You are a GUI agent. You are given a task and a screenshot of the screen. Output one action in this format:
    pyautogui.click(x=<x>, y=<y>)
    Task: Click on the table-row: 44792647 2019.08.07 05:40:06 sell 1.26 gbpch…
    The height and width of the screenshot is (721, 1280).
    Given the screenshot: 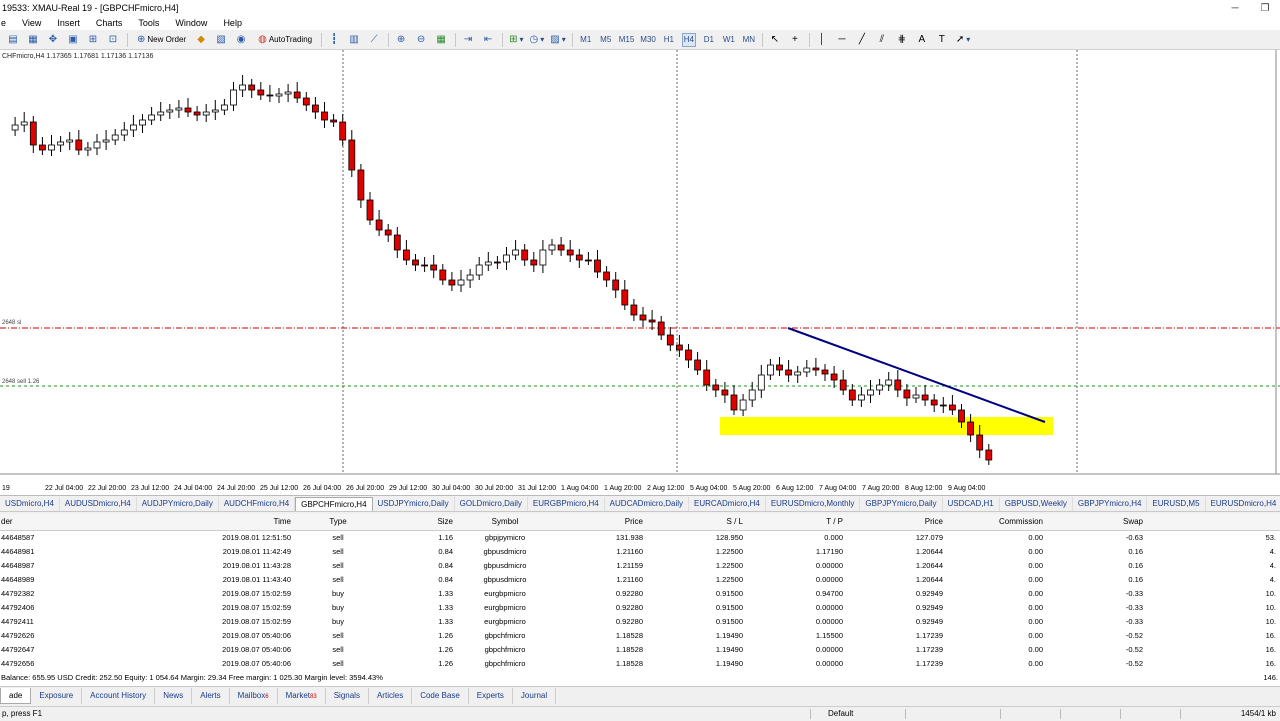 What is the action you would take?
    pyautogui.click(x=640, y=649)
    